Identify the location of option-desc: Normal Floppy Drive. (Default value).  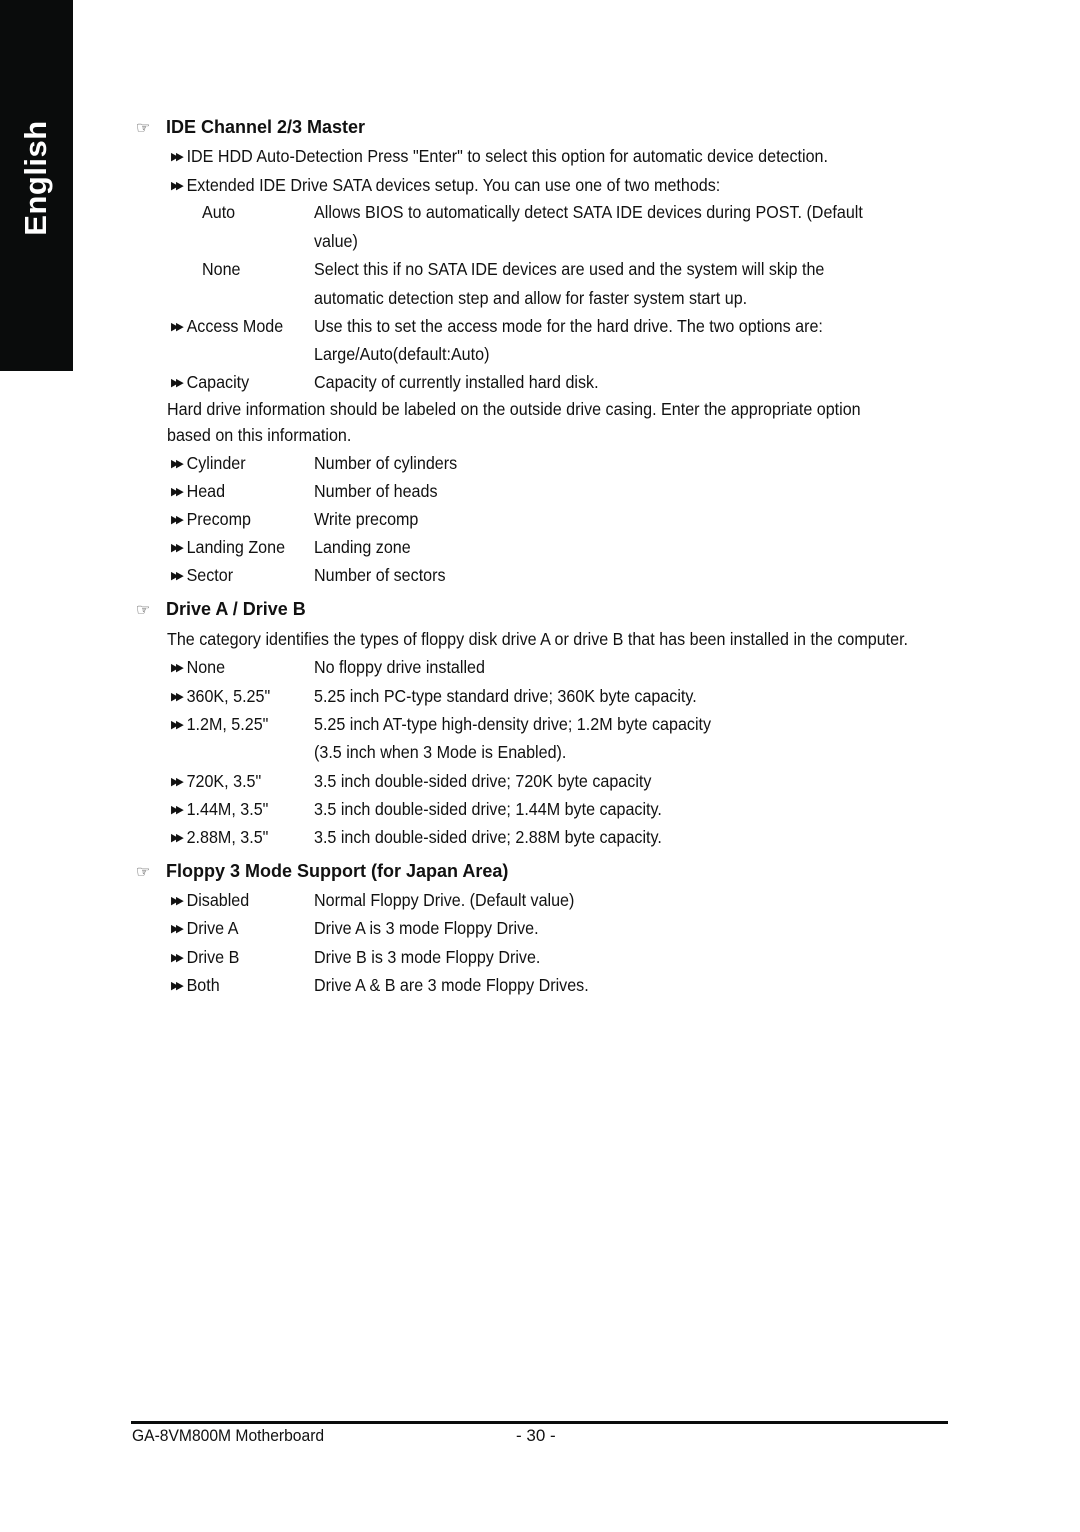
(444, 900).